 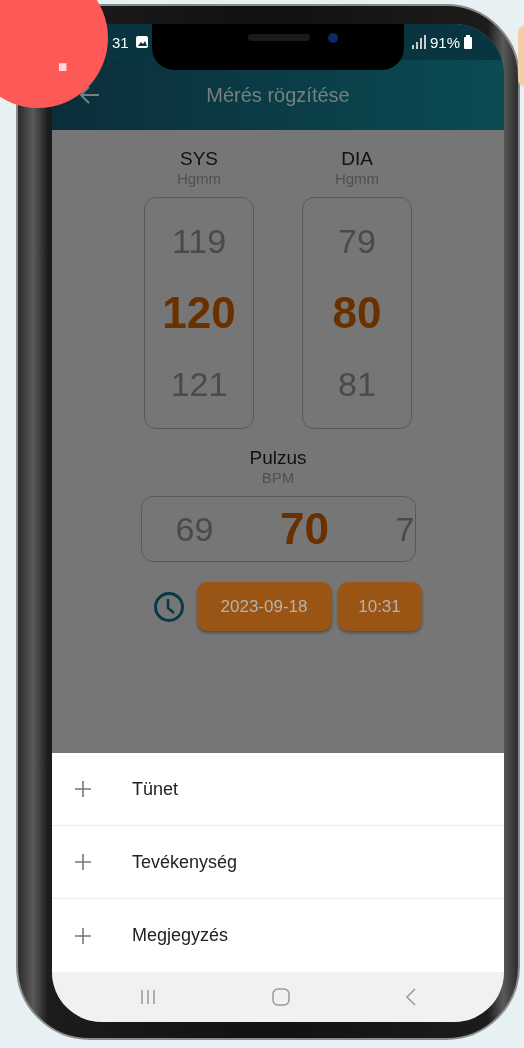 I want to click on sheet-item-label: Tünet, so click(x=155, y=789).